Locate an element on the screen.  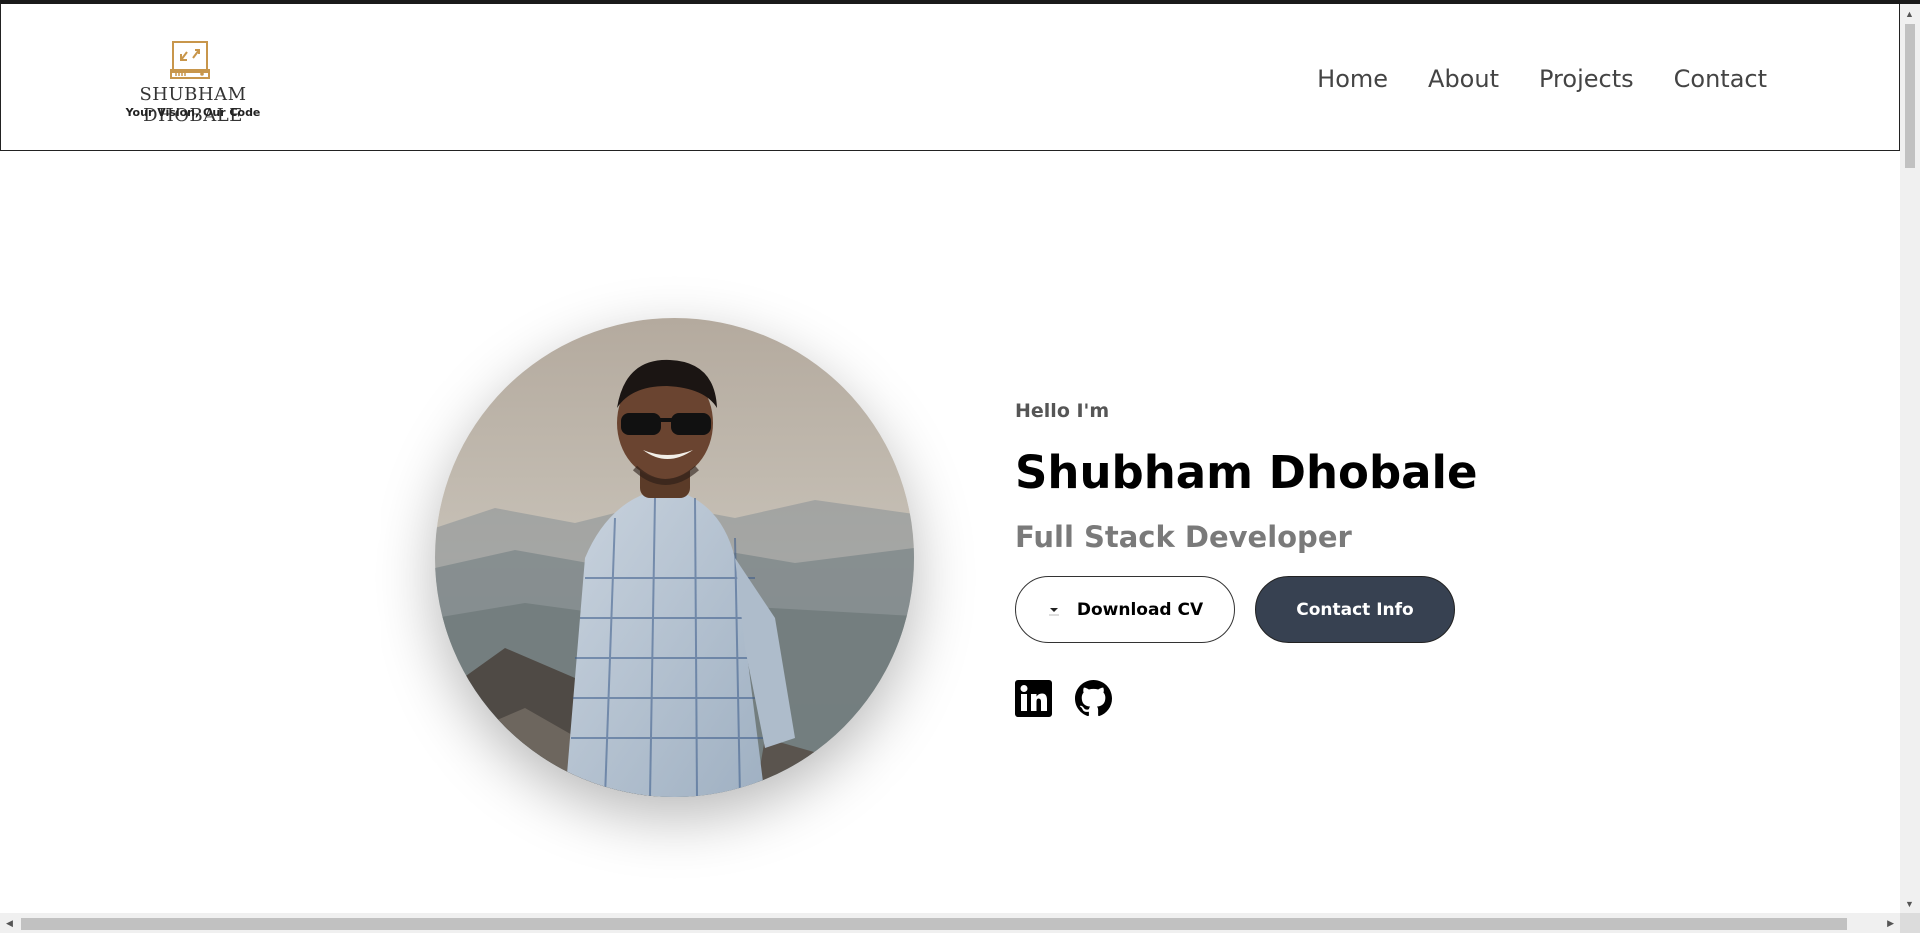
nav-links: Home About Projects Contact is located at coordinates (1542, 79).